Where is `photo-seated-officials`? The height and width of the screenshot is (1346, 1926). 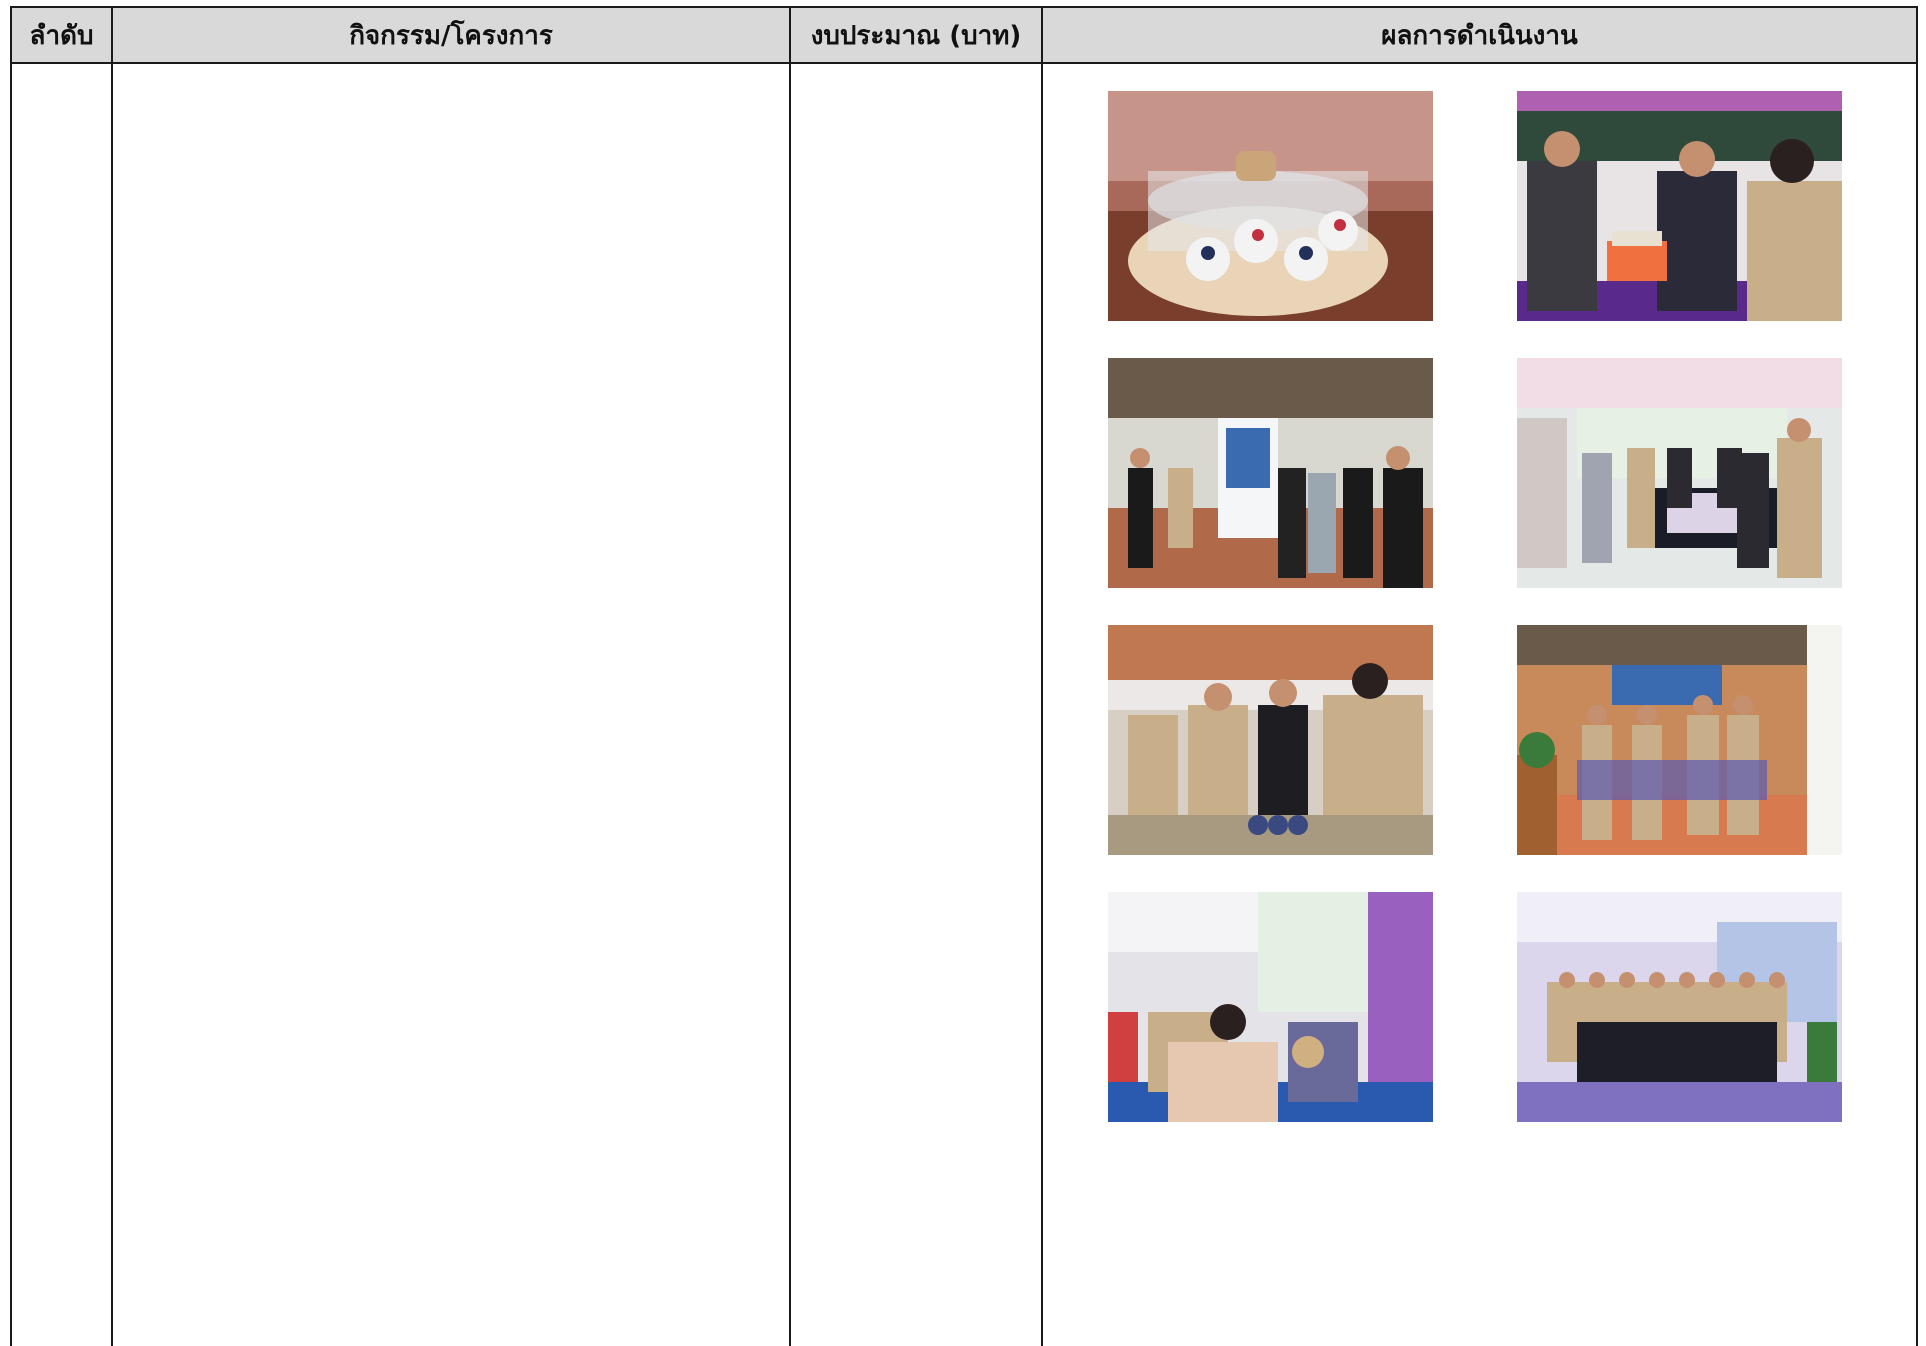
photo-seated-officials is located at coordinates (1270, 1007).